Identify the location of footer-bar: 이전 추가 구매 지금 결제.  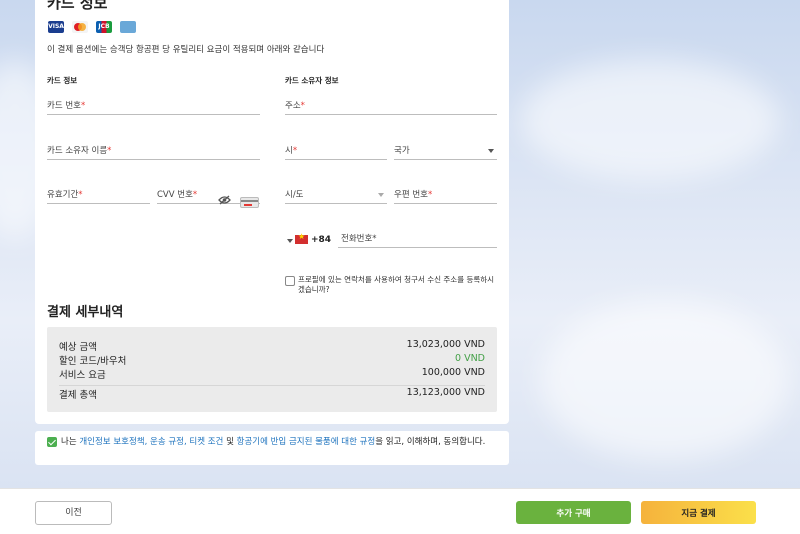
(400, 511).